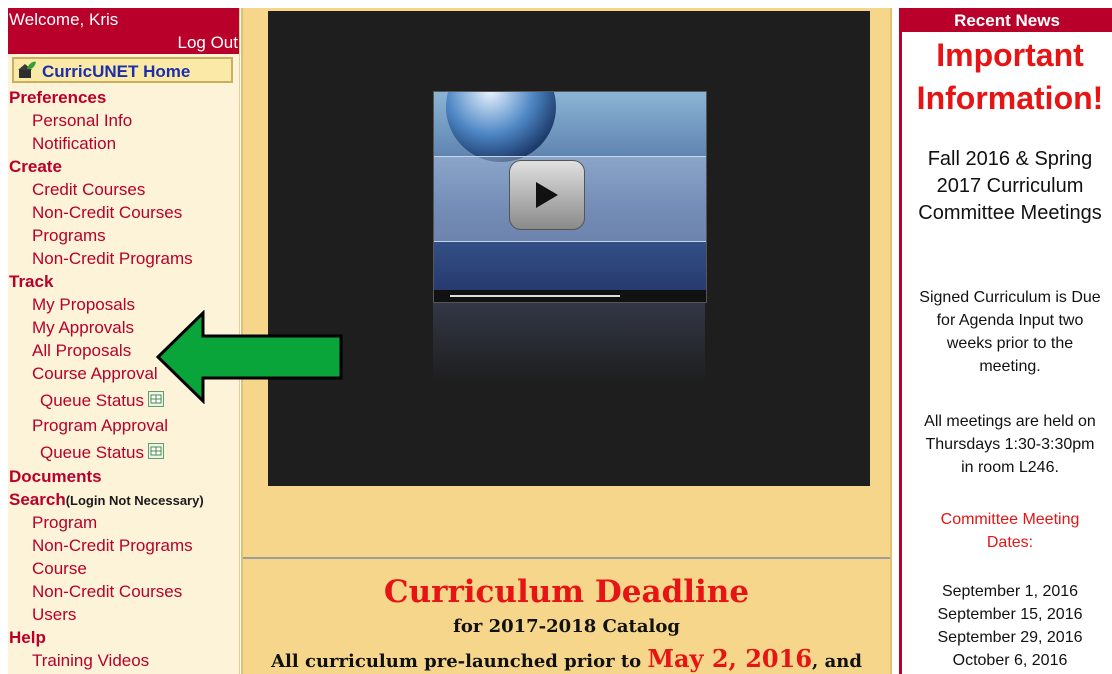 The width and height of the screenshot is (1112, 674). Describe the element at coordinates (54, 615) in the screenshot. I see `nav-item-search-users: Users` at that location.